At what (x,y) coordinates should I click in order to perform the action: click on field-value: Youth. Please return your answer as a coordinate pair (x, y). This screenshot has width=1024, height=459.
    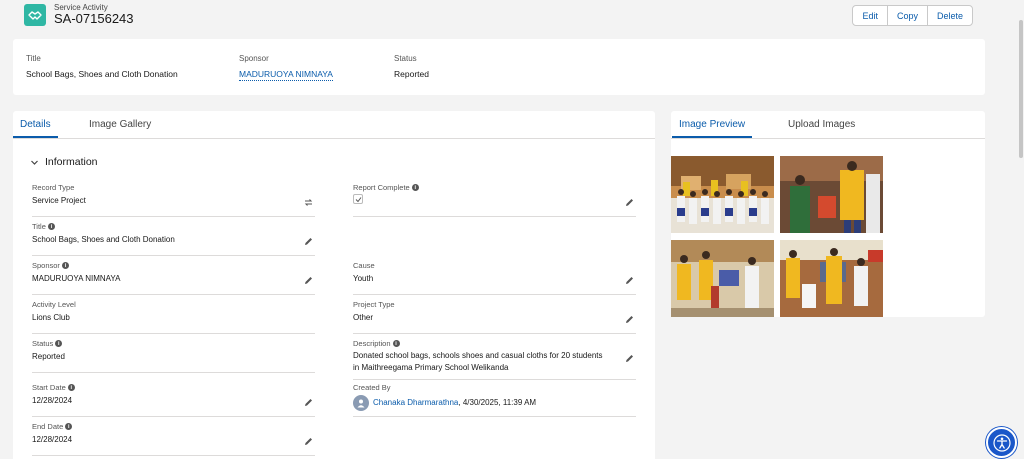
    Looking at the image, I should click on (363, 278).